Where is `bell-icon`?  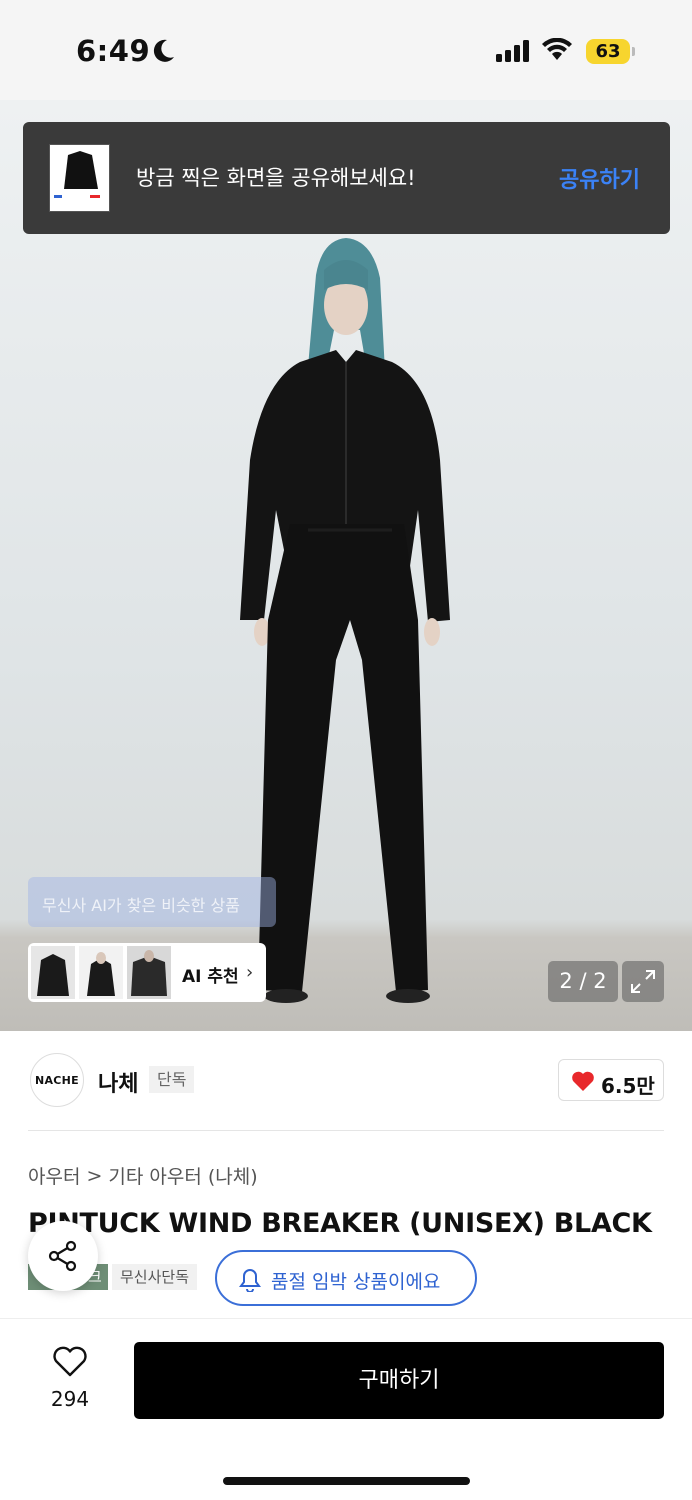 bell-icon is located at coordinates (250, 1280).